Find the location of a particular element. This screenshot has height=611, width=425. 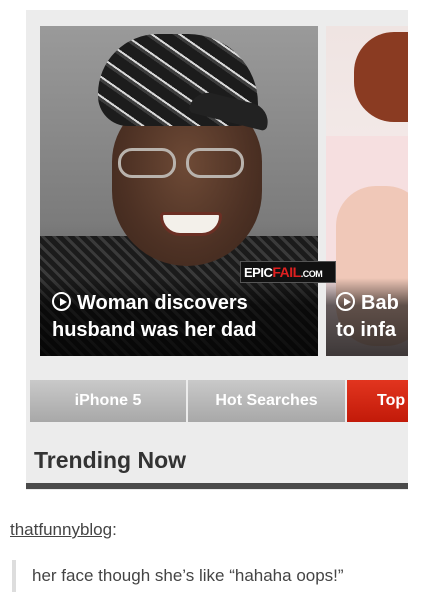

epicfail-watermark: EPICFAIL.COM is located at coordinates (288, 272).